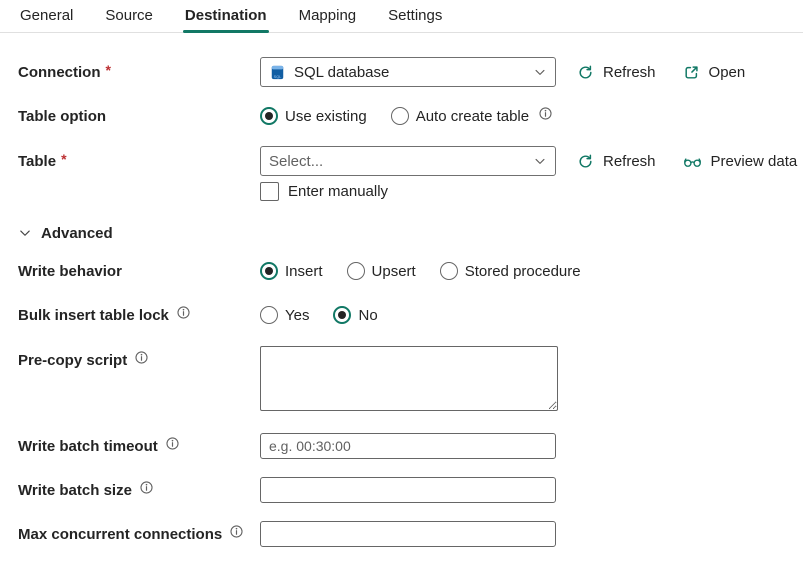 The image size is (803, 565). I want to click on bulk-insert-radio-group: Yes No, so click(319, 315).